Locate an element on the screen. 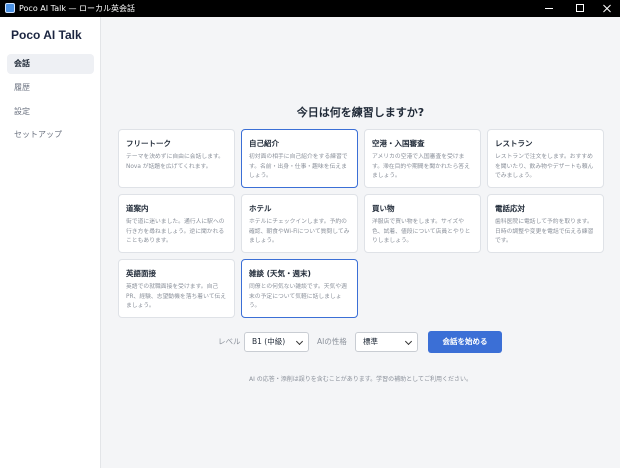 This screenshot has width=620, height=468. disclaimer-text: AI の応答・添削は誤りを含むことがあります。学習の補助としてご利用ください。 is located at coordinates (360, 379).